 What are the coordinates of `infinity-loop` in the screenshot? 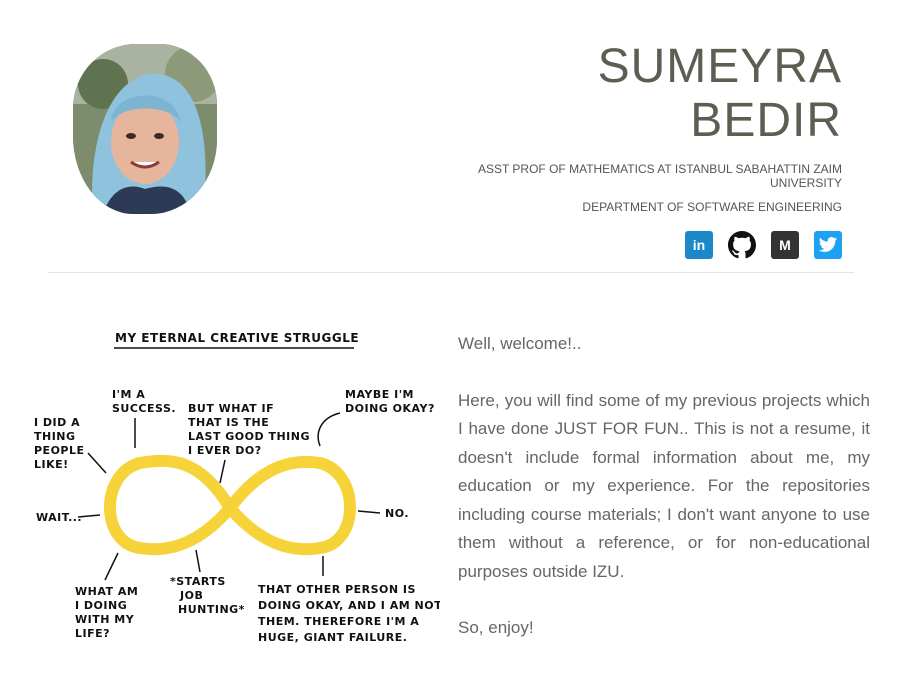 It's located at (230, 505).